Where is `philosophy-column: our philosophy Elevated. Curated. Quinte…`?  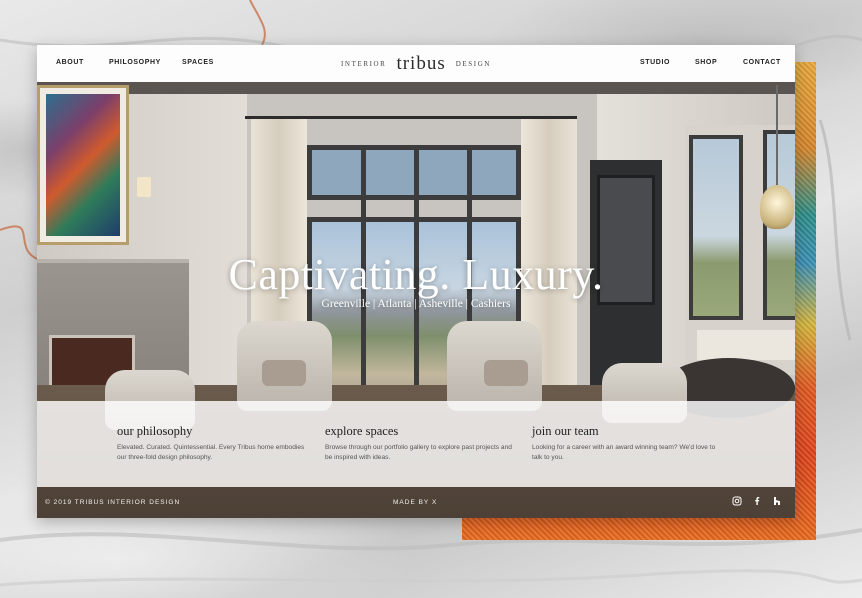
philosophy-column: our philosophy Elevated. Curated. Quinte… is located at coordinates (212, 443).